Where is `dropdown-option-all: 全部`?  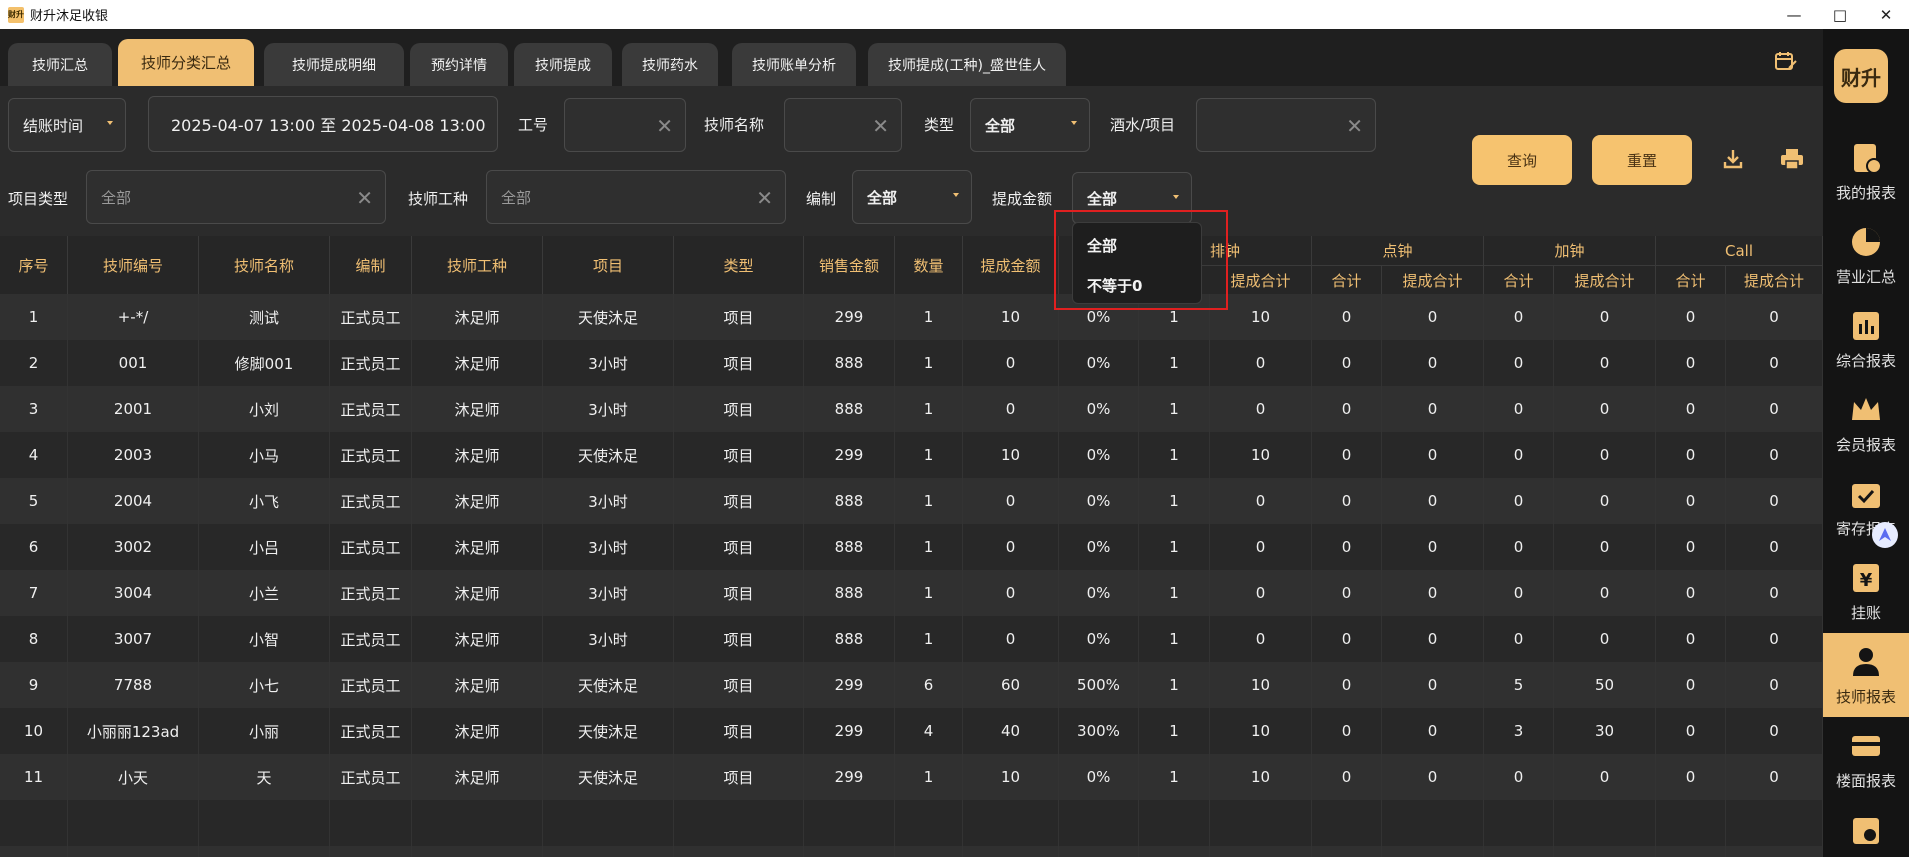 dropdown-option-all: 全部 is located at coordinates (1102, 245).